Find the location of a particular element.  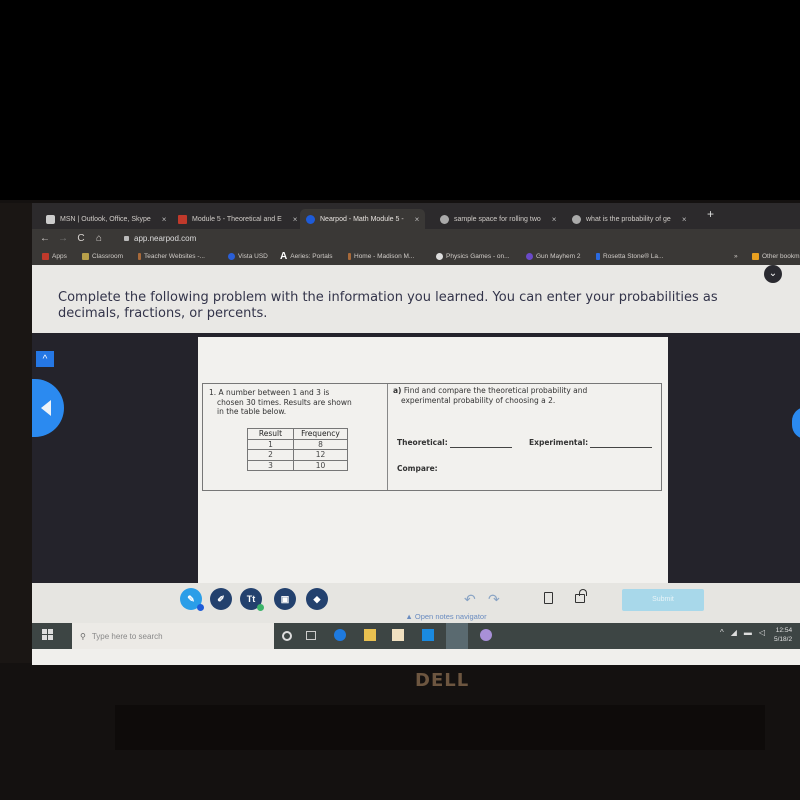

classroom-icon is located at coordinates (85, 256).